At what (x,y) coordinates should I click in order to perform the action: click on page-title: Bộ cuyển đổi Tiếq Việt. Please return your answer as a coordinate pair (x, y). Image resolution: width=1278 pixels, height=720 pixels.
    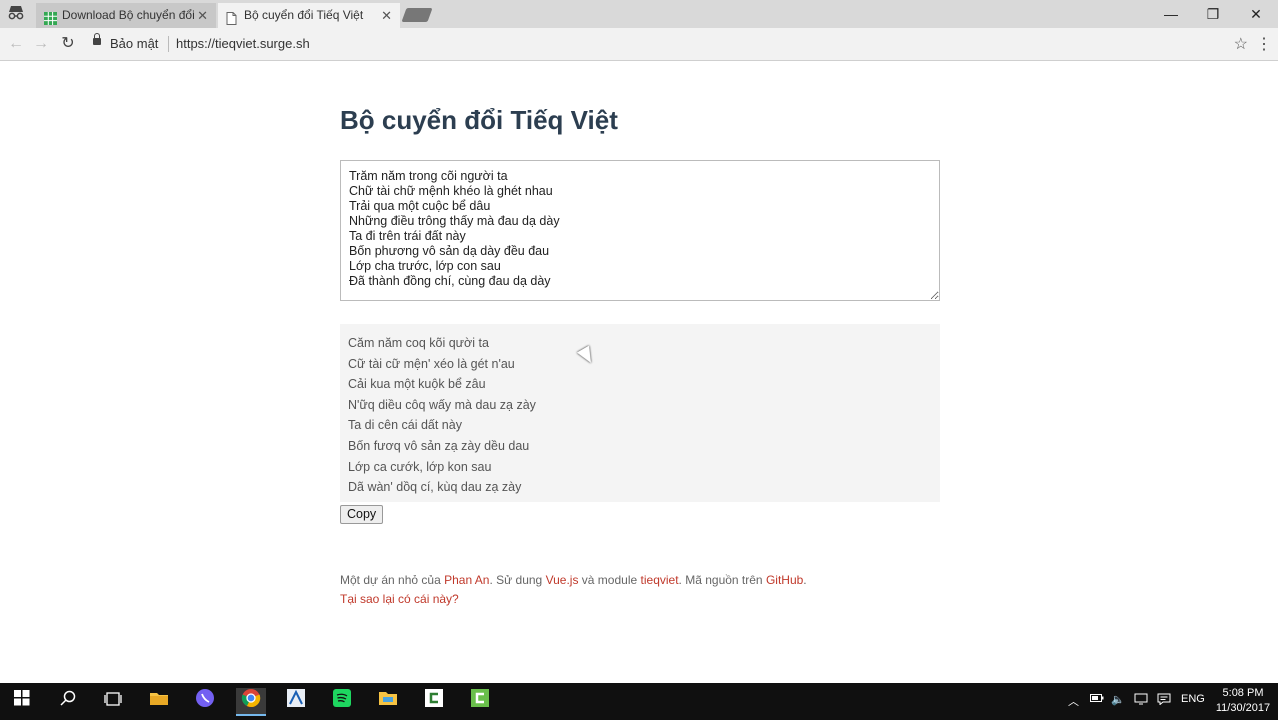
    Looking at the image, I should click on (479, 120).